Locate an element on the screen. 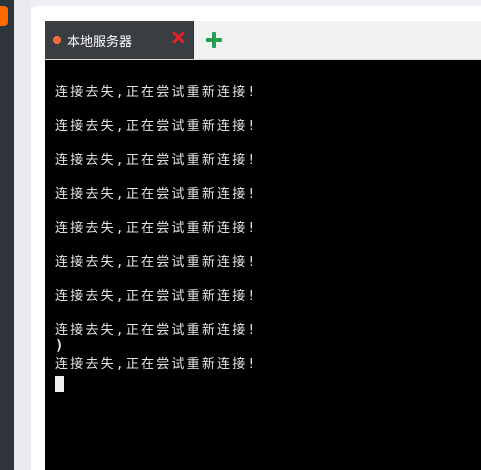  terminal-stray-glyph: ) is located at coordinates (59, 346).